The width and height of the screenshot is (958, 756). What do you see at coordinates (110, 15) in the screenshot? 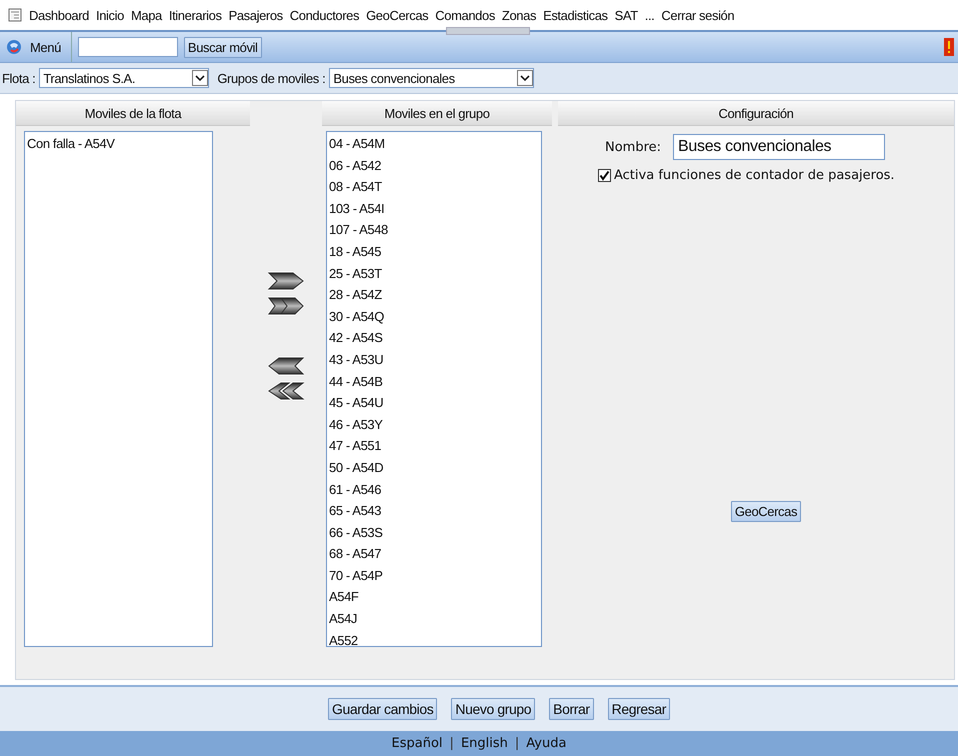
I see `menu-link: Inicio` at bounding box center [110, 15].